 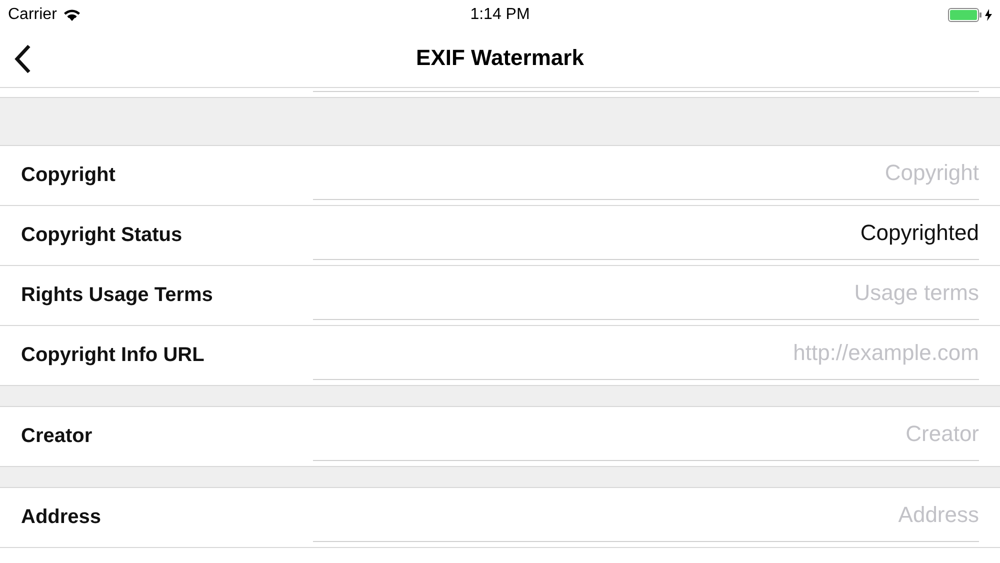 What do you see at coordinates (71, 14) in the screenshot?
I see `wifi-icon` at bounding box center [71, 14].